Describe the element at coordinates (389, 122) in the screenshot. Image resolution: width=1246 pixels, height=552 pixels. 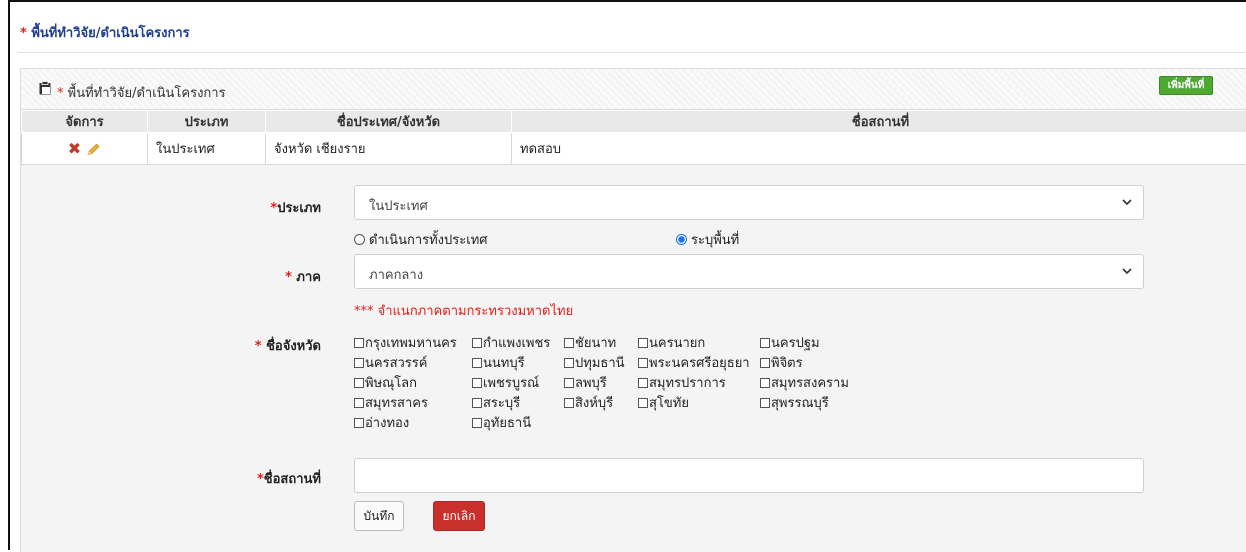
I see `column-header-country-province: ชื่อประเทศ/จังหวัด` at that location.